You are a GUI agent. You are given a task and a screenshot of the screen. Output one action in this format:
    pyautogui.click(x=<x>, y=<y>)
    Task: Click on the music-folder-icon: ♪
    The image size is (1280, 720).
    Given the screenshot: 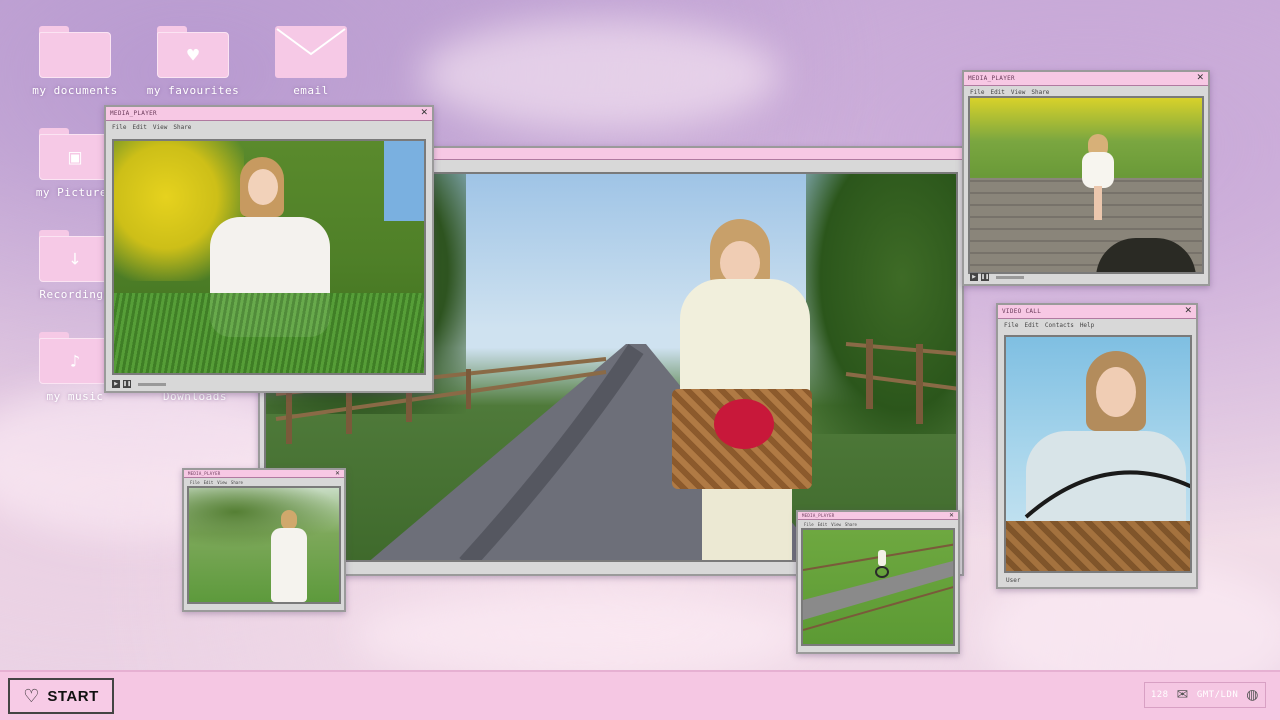 What is the action you would take?
    pyautogui.click(x=75, y=358)
    